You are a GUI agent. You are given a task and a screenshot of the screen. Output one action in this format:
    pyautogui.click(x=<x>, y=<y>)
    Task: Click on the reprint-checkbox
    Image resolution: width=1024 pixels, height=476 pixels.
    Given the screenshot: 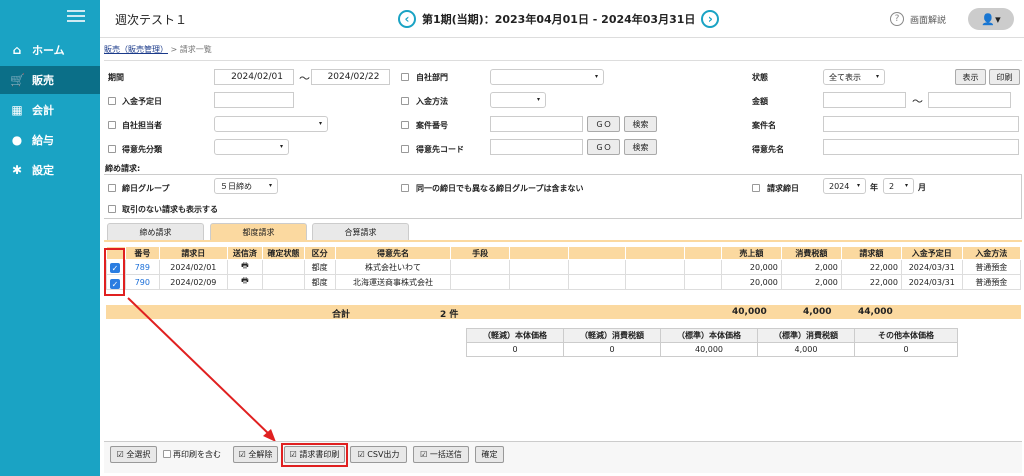 What is the action you would take?
    pyautogui.click(x=167, y=454)
    